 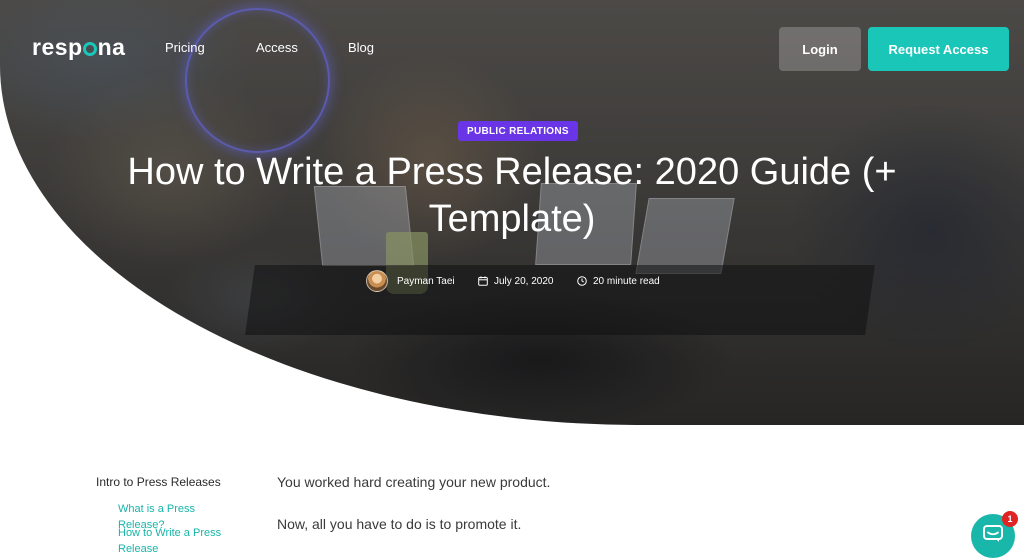 What do you see at coordinates (820, 49) in the screenshot?
I see `login-button: Login` at bounding box center [820, 49].